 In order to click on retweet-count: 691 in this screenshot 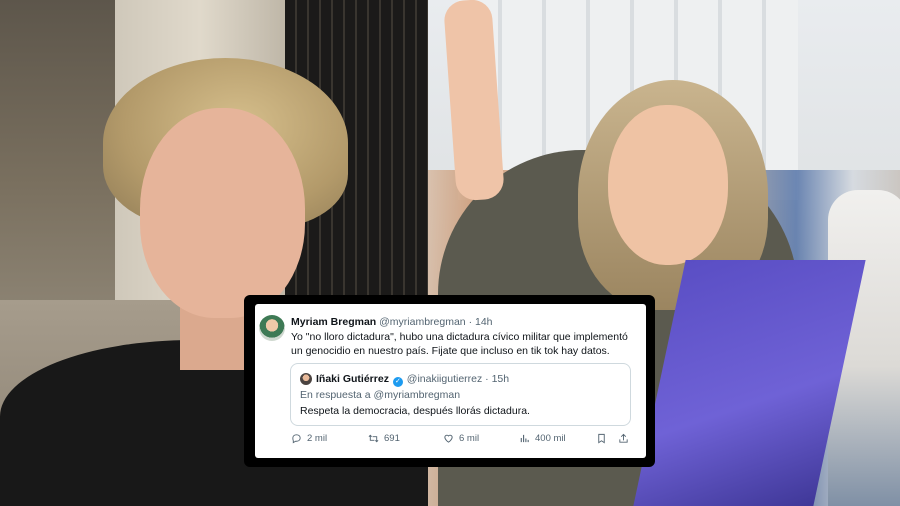, I will do `click(392, 438)`.